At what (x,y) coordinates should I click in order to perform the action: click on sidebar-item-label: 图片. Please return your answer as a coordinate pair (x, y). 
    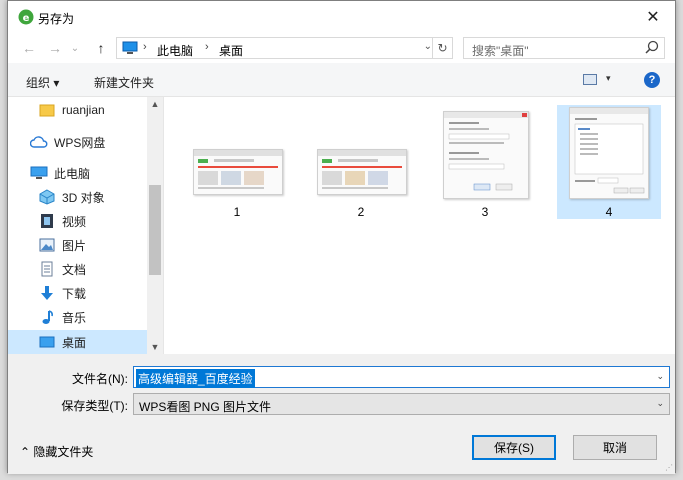
    Looking at the image, I should click on (74, 245).